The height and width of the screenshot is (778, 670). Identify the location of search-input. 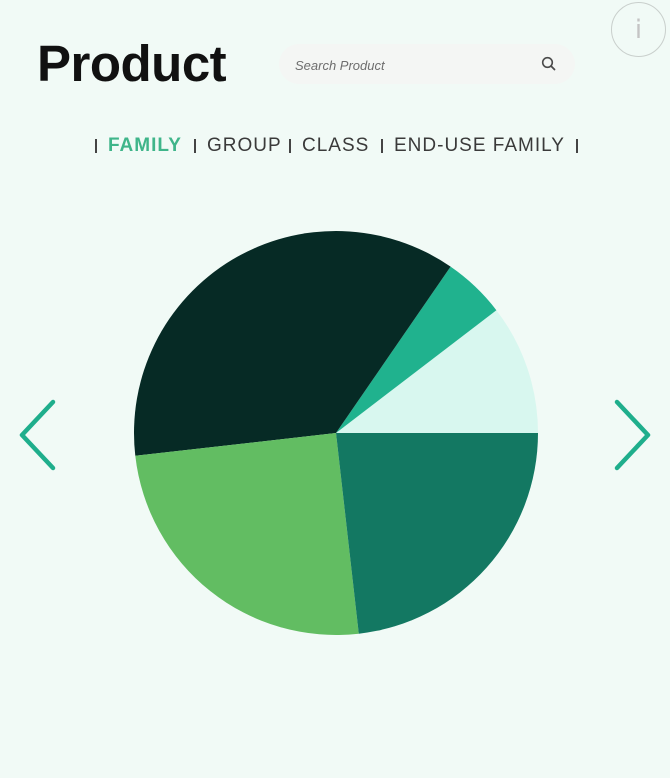
(410, 65).